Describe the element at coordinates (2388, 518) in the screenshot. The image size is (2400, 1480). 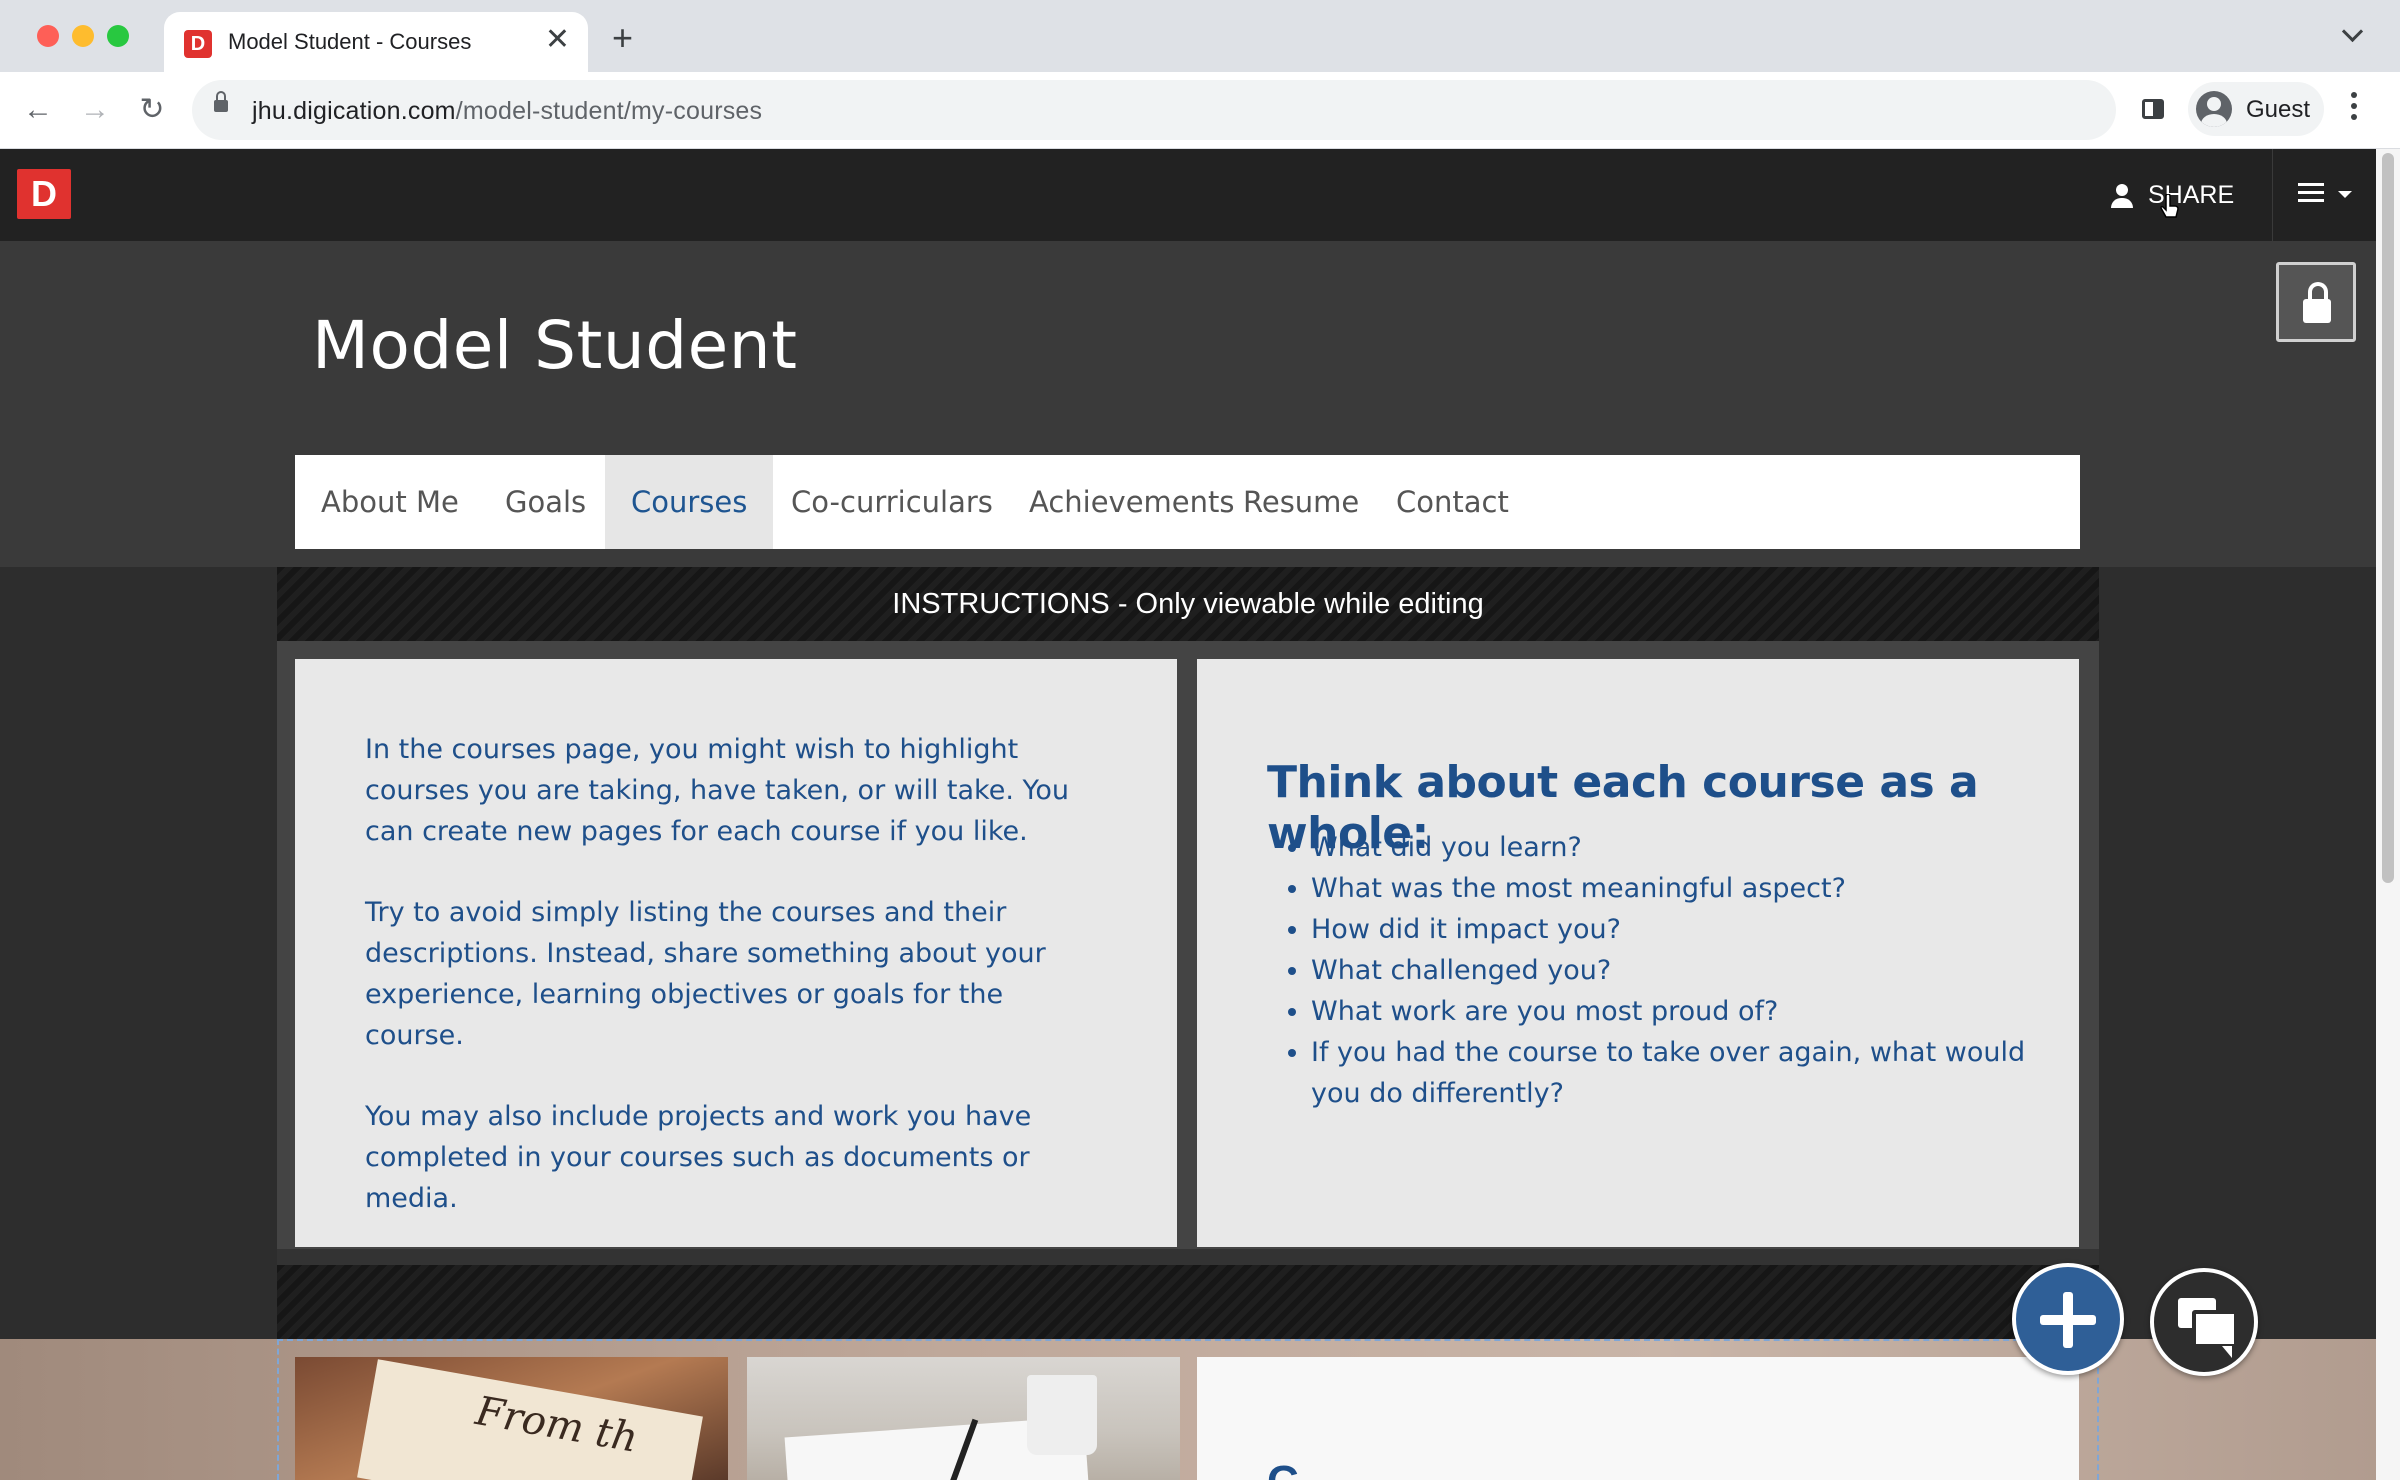
I see `scrollbar-thumb` at that location.